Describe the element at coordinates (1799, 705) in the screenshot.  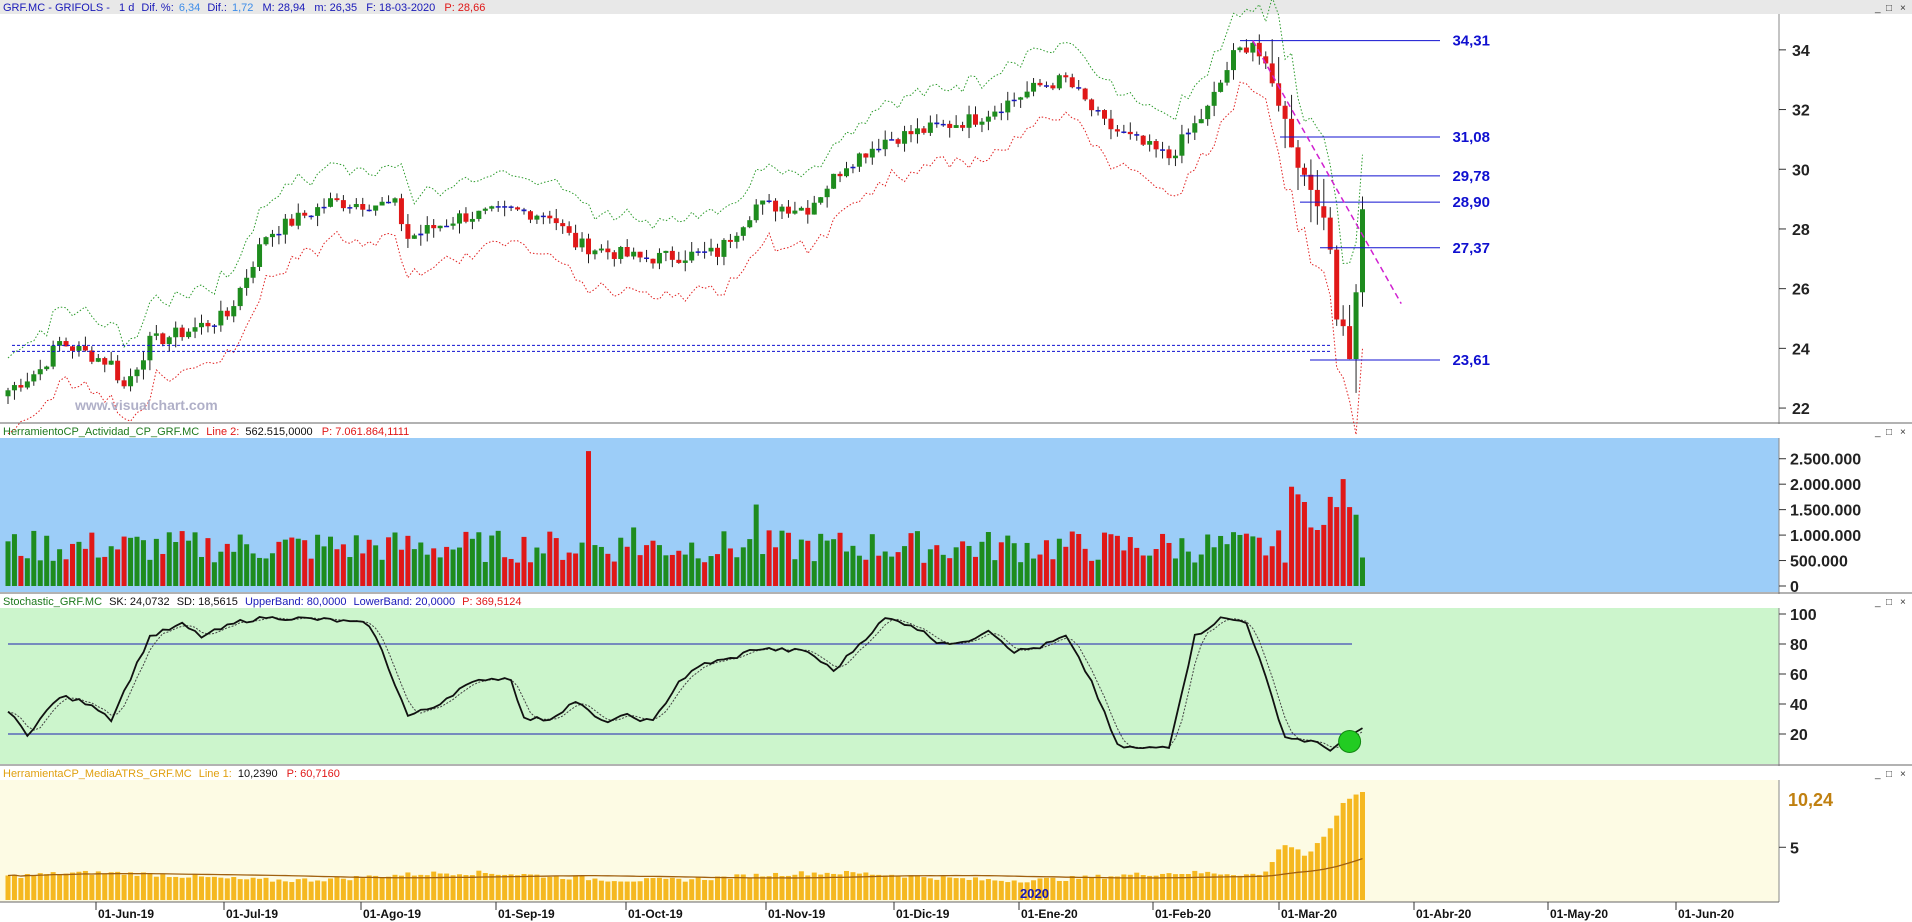
I see `stochastic-axis-label: 40` at that location.